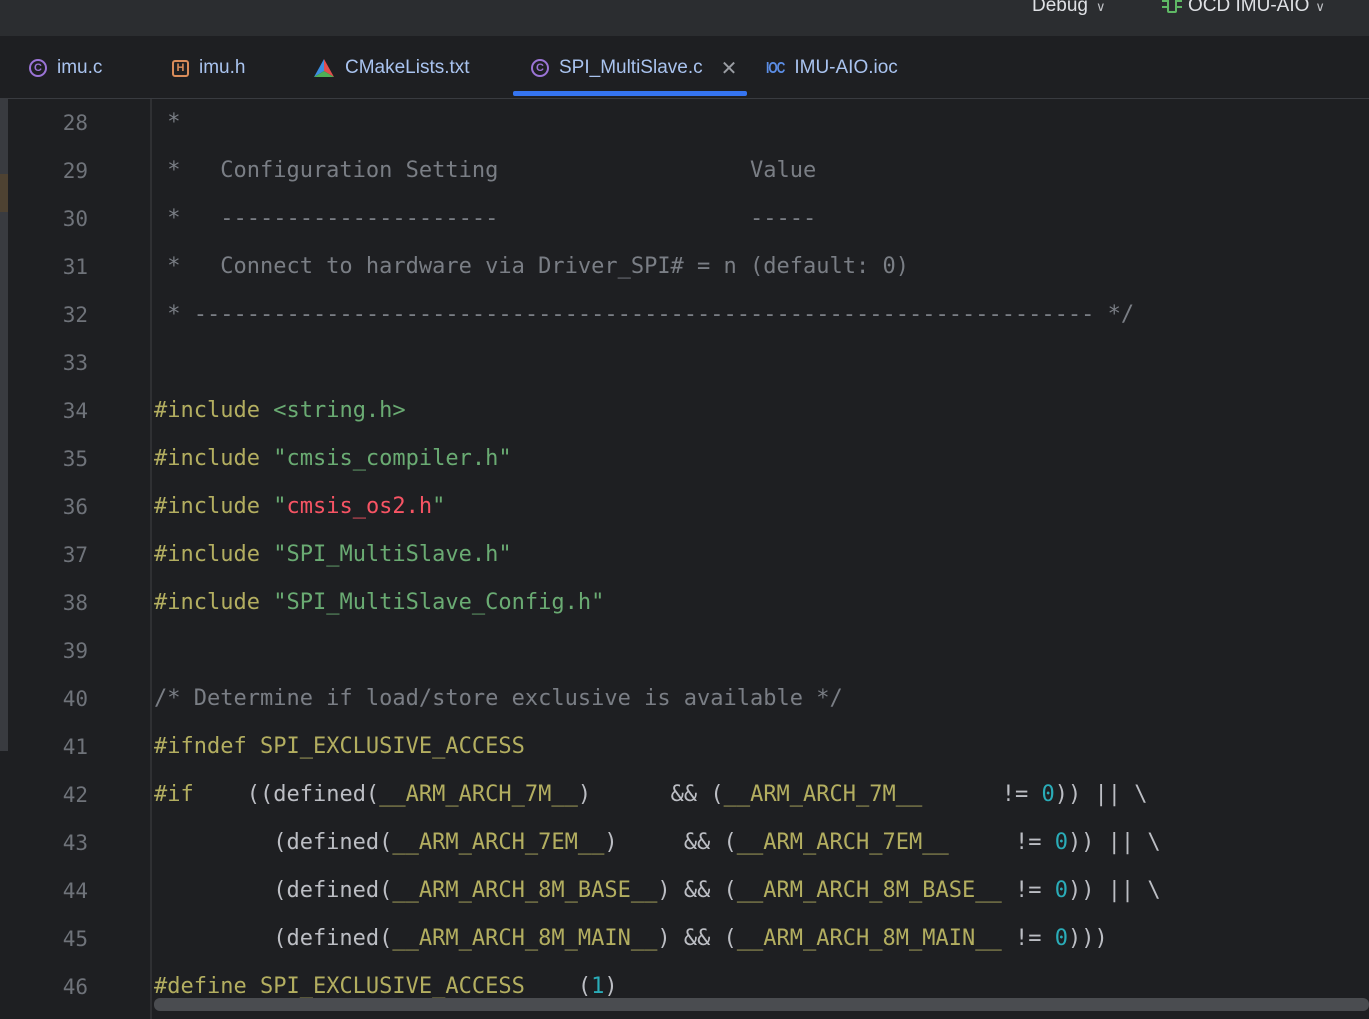 This screenshot has width=1369, height=1019. Describe the element at coordinates (684, 603) in the screenshot. I see `code-line: 38 #include "SPI_MultiSlave_Config.h"` at that location.